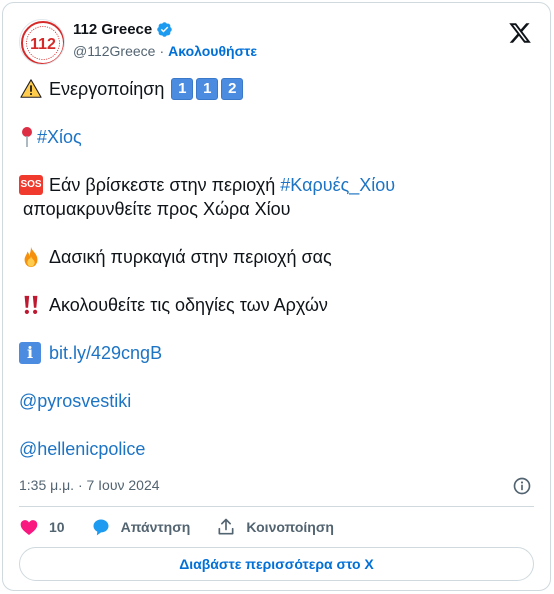 The image size is (554, 594). What do you see at coordinates (59, 137) in the screenshot?
I see `hashtag-chios-link: #Χίος` at bounding box center [59, 137].